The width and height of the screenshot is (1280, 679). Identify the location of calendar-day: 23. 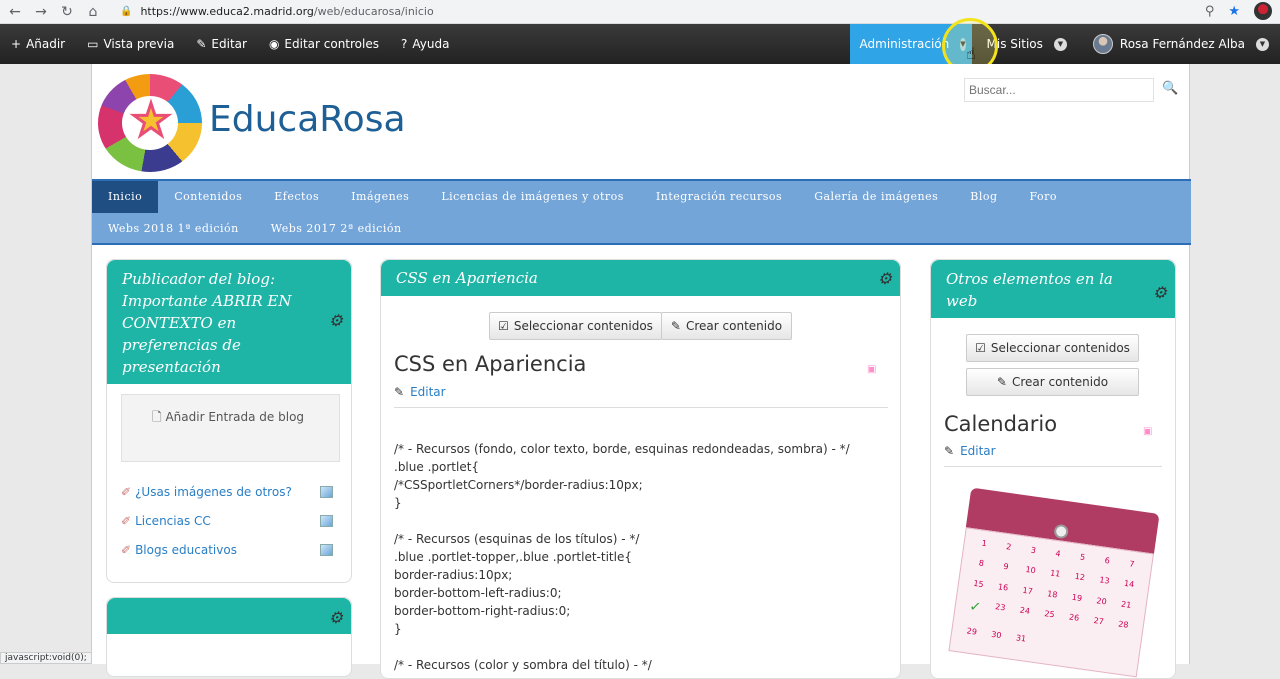
(1000, 607).